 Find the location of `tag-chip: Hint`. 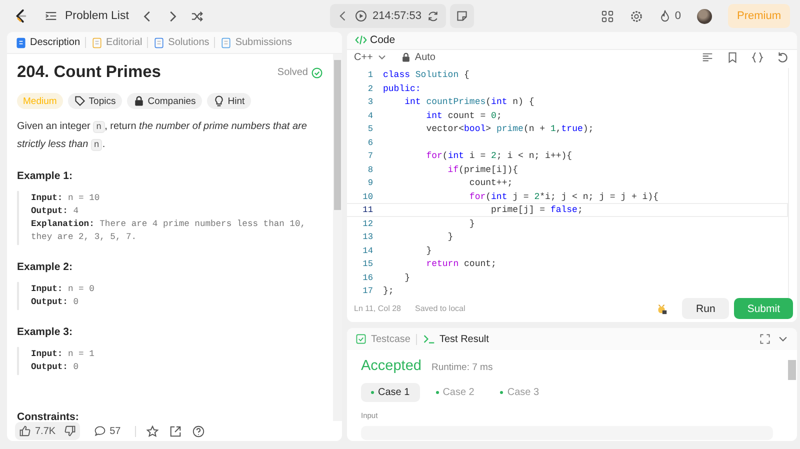

tag-chip: Hint is located at coordinates (228, 101).